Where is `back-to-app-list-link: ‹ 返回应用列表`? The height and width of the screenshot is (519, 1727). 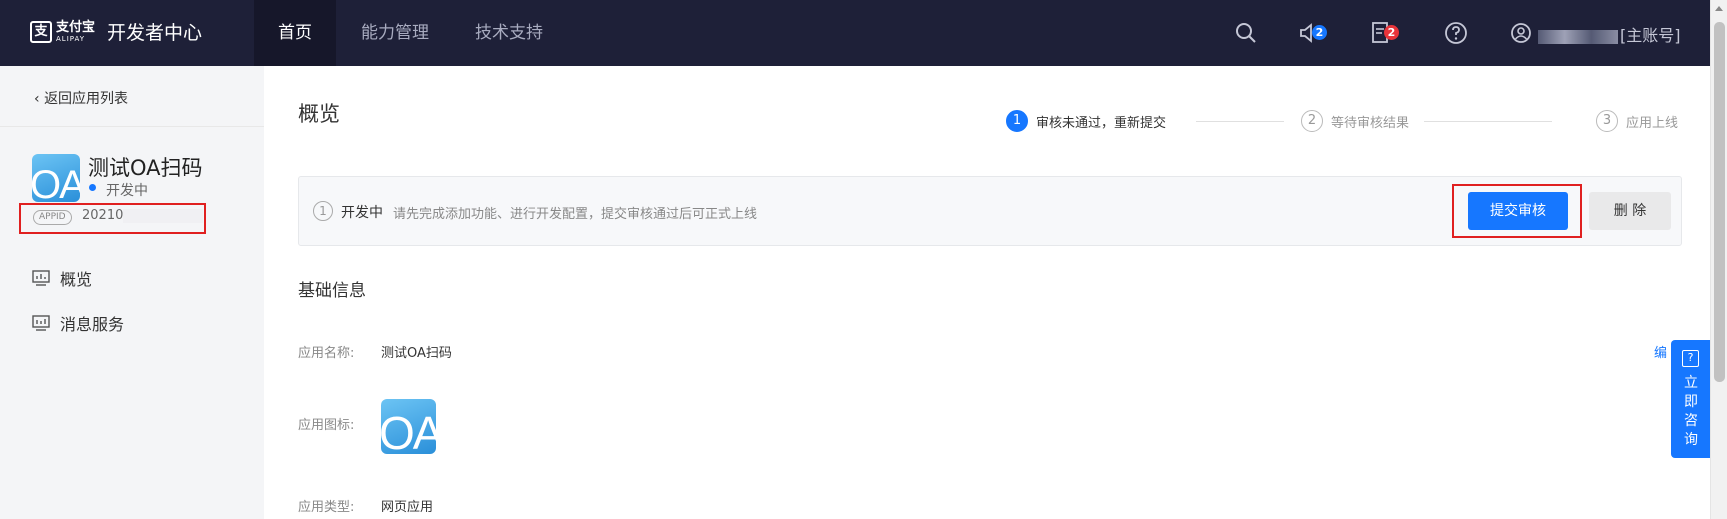 back-to-app-list-link: ‹ 返回应用列表 is located at coordinates (81, 98).